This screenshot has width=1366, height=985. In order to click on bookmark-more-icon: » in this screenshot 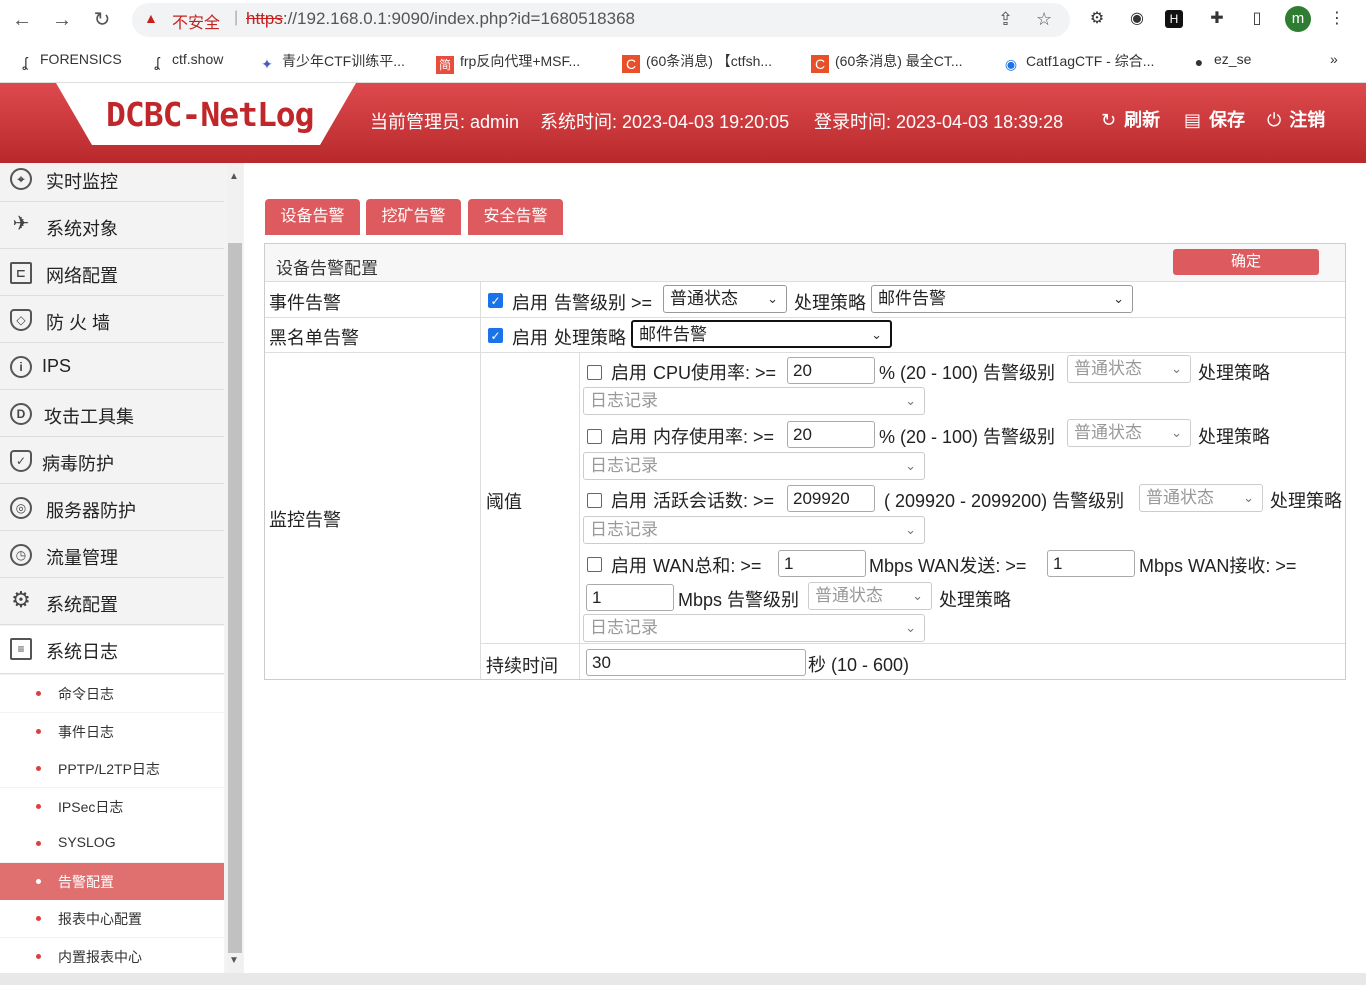, I will do `click(1334, 59)`.